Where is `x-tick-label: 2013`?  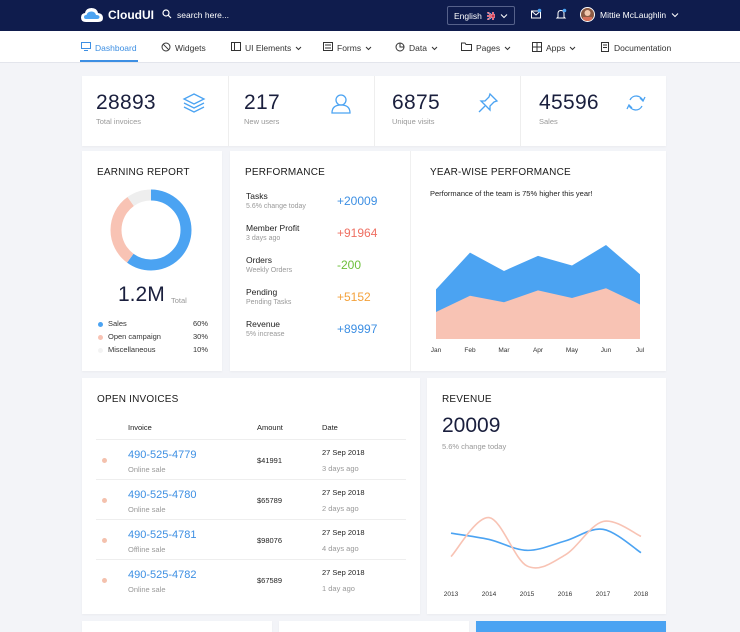 x-tick-label: 2013 is located at coordinates (451, 594).